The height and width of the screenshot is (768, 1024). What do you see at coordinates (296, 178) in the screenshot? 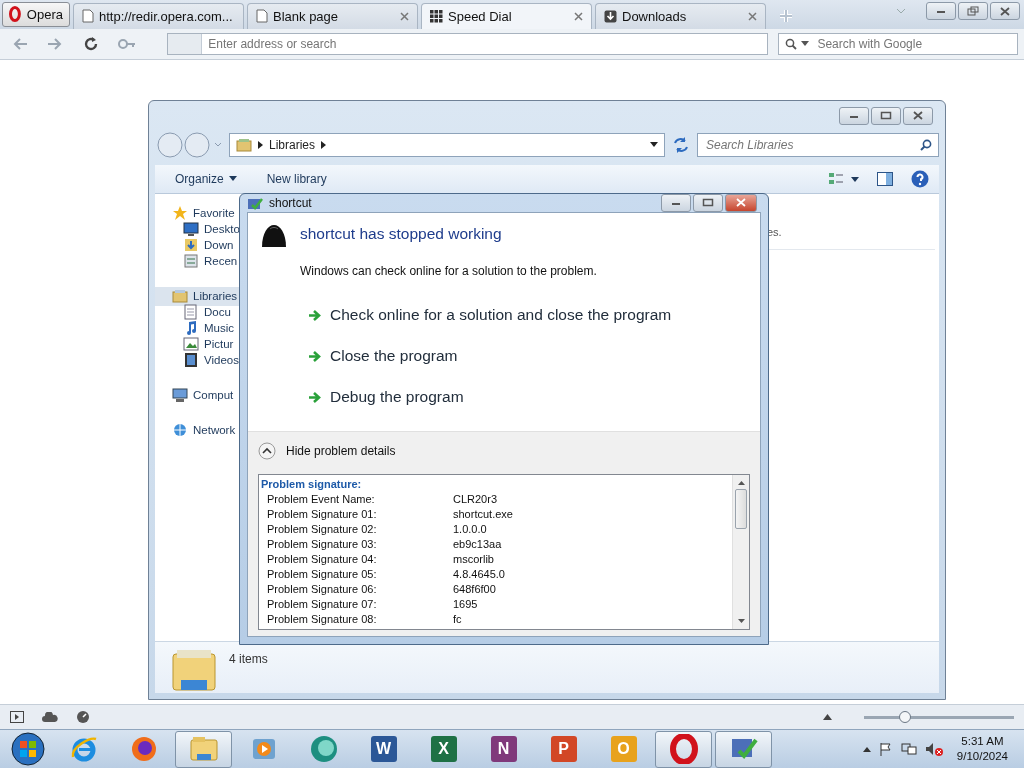
I see `toolbar-button: New library` at bounding box center [296, 178].